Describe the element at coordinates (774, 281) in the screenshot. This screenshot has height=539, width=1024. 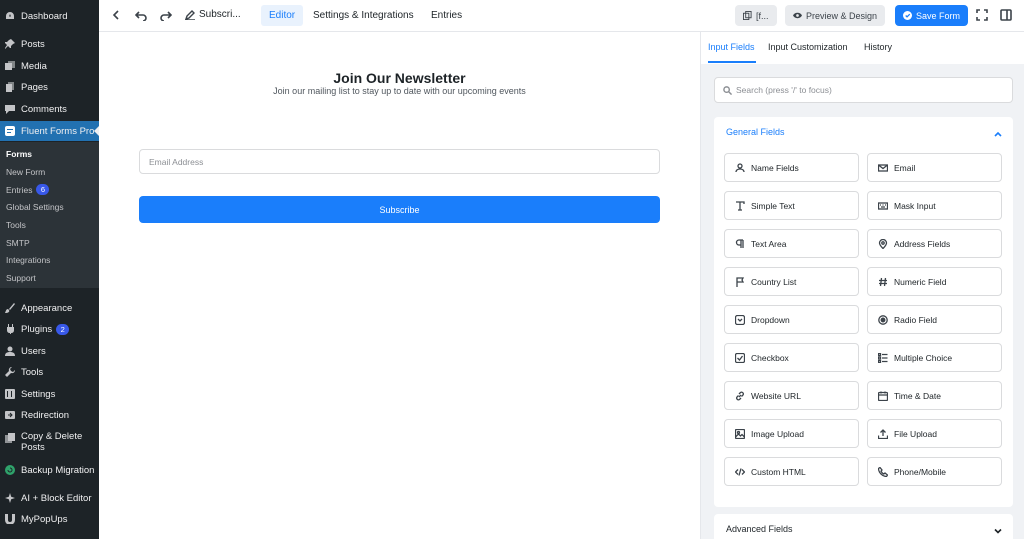
I see `field-label: Country List` at that location.